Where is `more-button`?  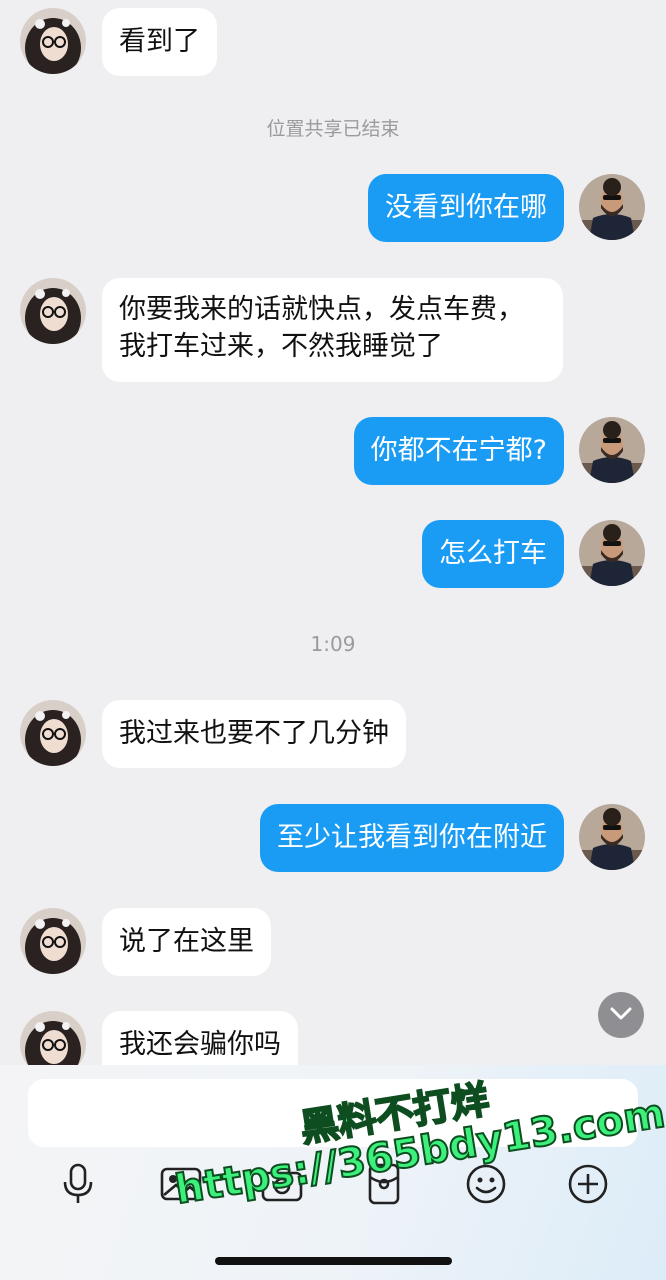 more-button is located at coordinates (588, 1186).